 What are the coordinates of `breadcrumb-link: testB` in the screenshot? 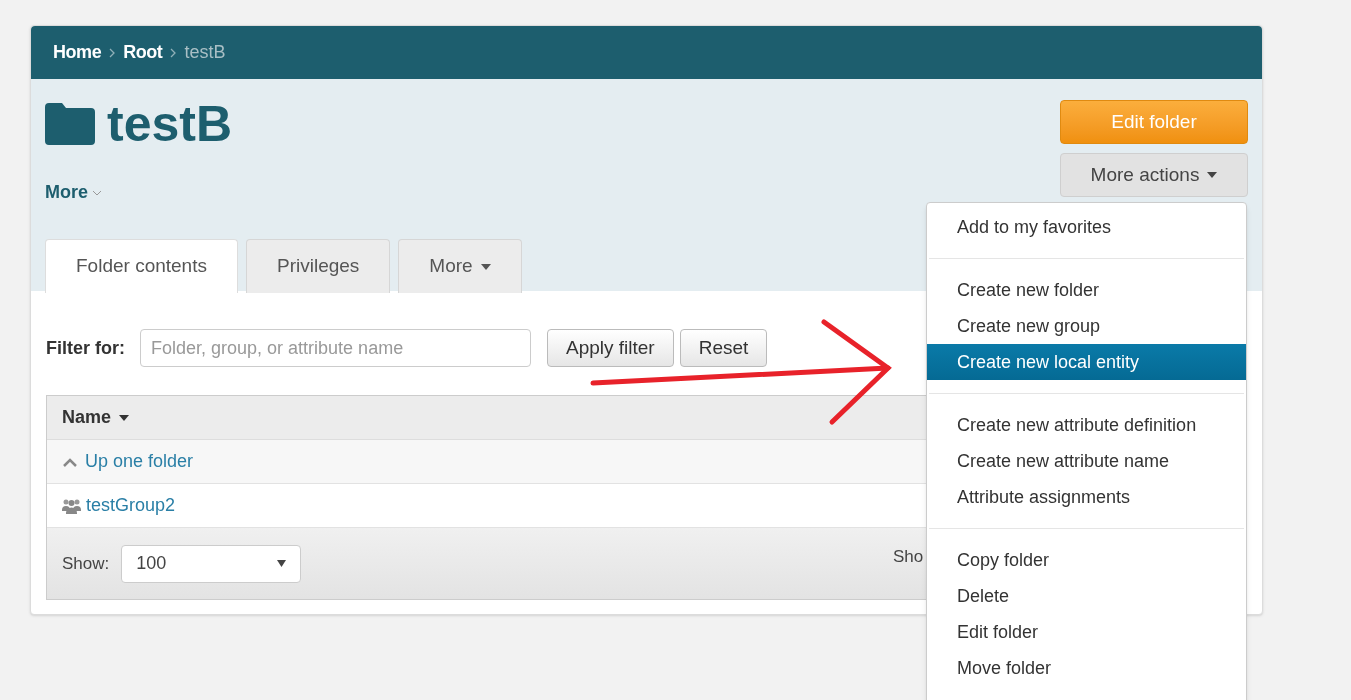 It's located at (205, 52).